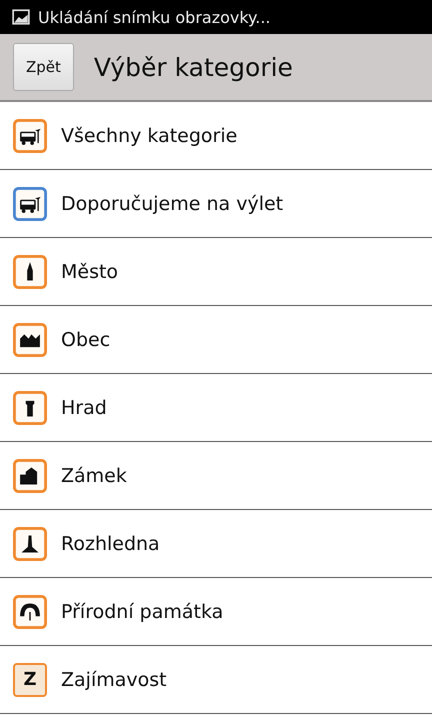  Describe the element at coordinates (193, 67) in the screenshot. I see `screen-title: Výběr kategorie` at that location.